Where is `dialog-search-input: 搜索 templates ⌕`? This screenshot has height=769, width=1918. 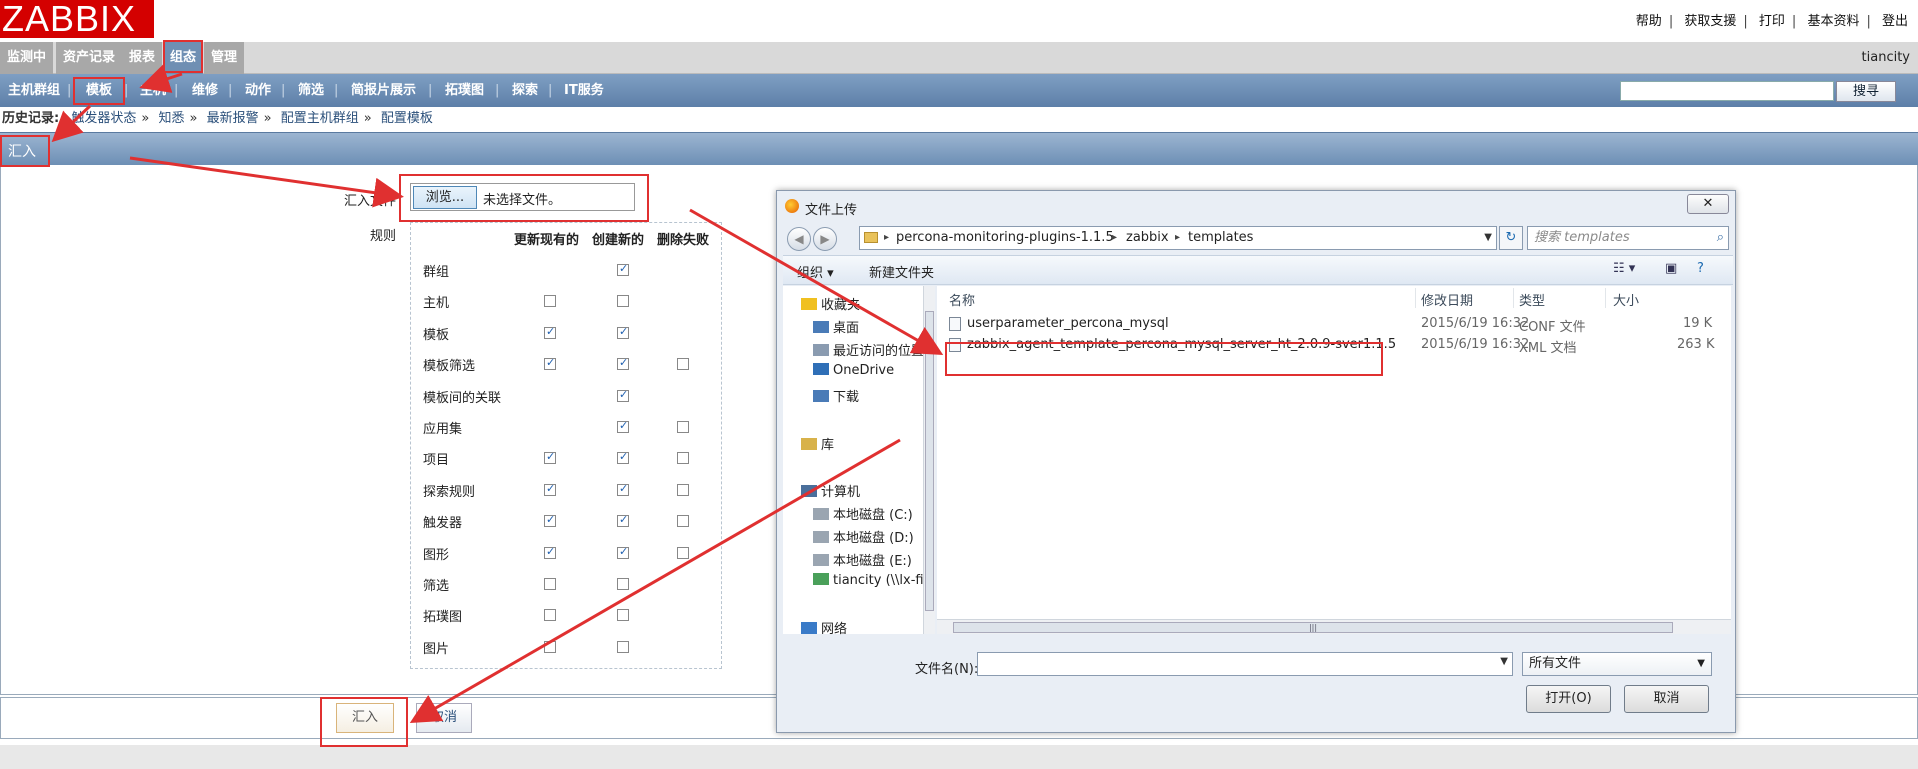
dialog-search-input: 搜索 templates ⌕ is located at coordinates (1628, 238).